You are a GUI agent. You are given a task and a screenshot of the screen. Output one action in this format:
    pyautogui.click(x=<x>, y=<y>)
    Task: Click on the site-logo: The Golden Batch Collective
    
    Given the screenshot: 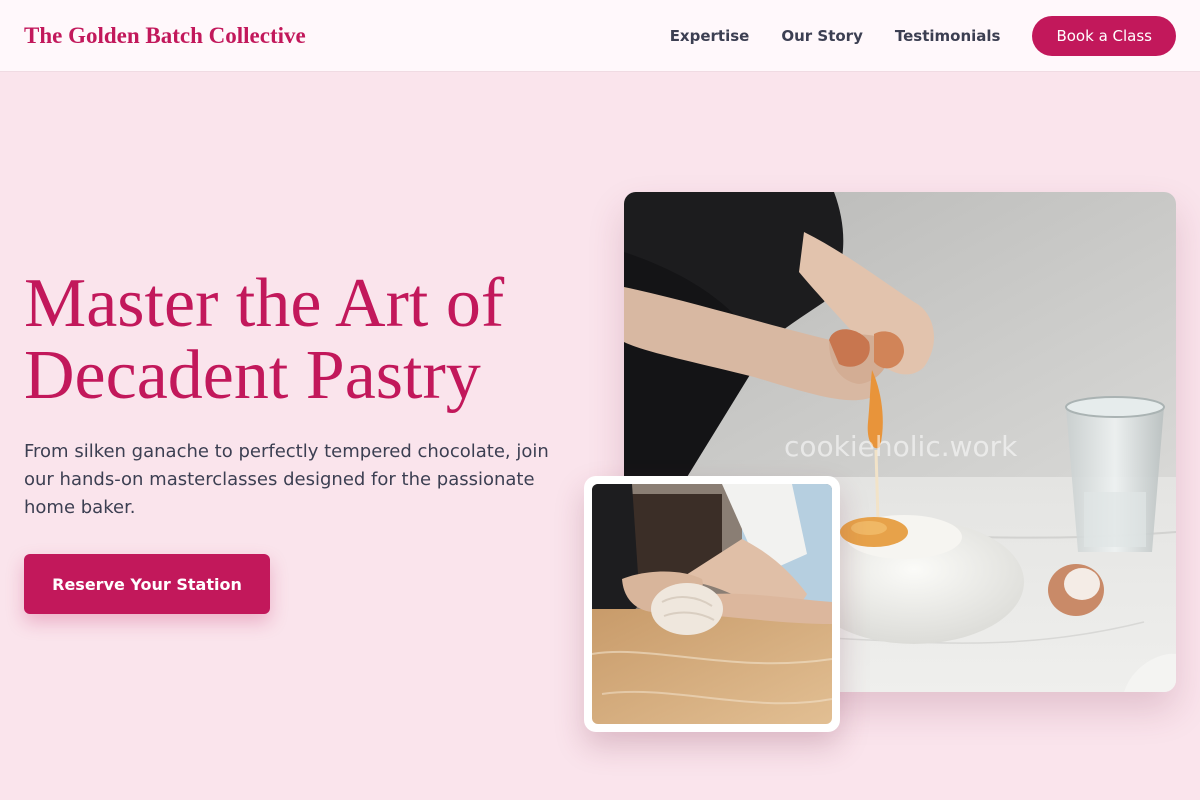 What is the action you would take?
    pyautogui.click(x=165, y=36)
    